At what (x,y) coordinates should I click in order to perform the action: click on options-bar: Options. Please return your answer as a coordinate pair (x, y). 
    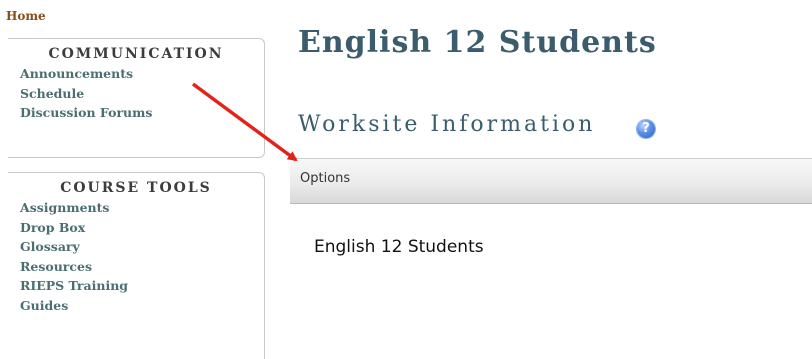
    Looking at the image, I should click on (551, 181).